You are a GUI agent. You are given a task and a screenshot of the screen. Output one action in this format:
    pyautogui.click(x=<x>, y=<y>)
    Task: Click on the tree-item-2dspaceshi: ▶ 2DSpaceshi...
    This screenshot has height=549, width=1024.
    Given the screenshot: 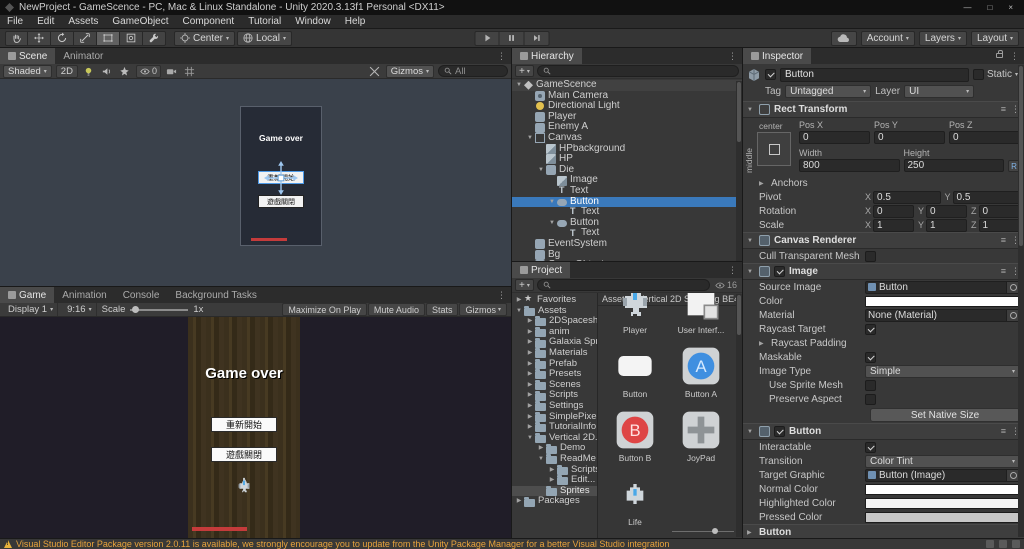 What is the action you would take?
    pyautogui.click(x=554, y=321)
    